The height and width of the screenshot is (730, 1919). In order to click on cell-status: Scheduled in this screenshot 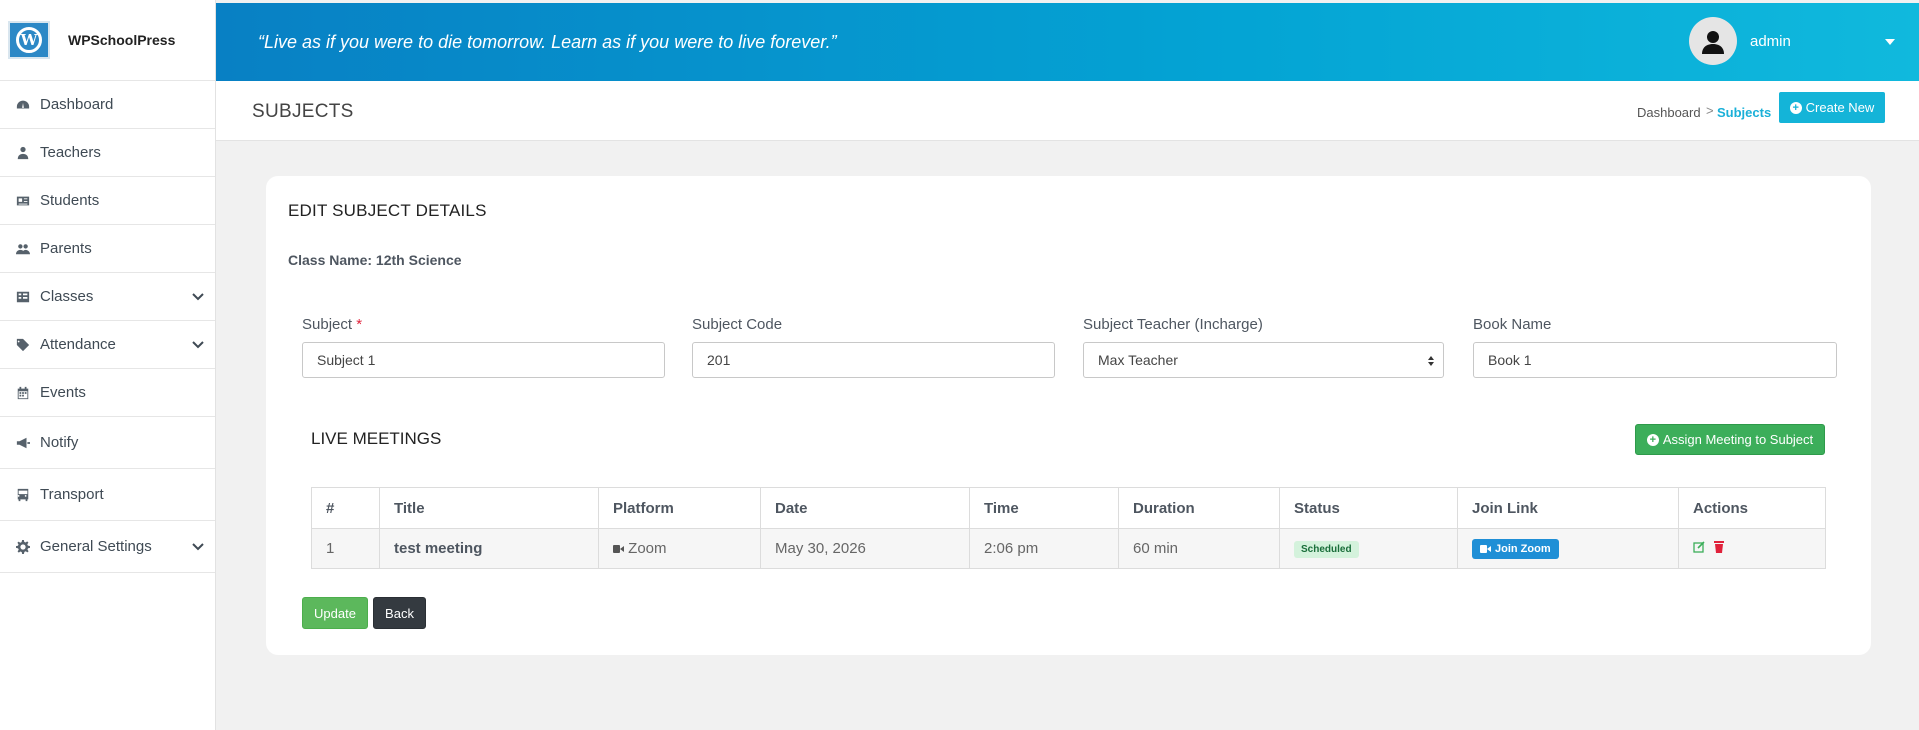, I will do `click(1368, 548)`.